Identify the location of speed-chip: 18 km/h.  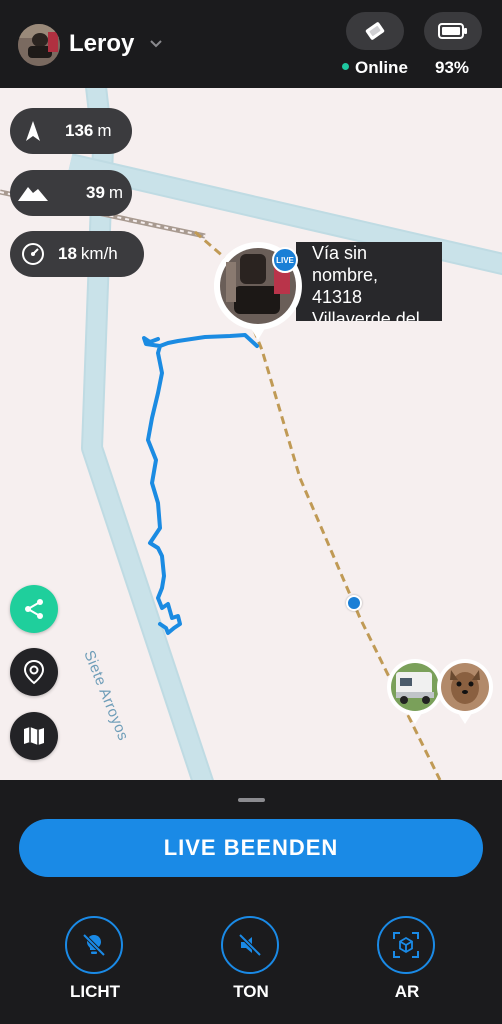
(77, 254).